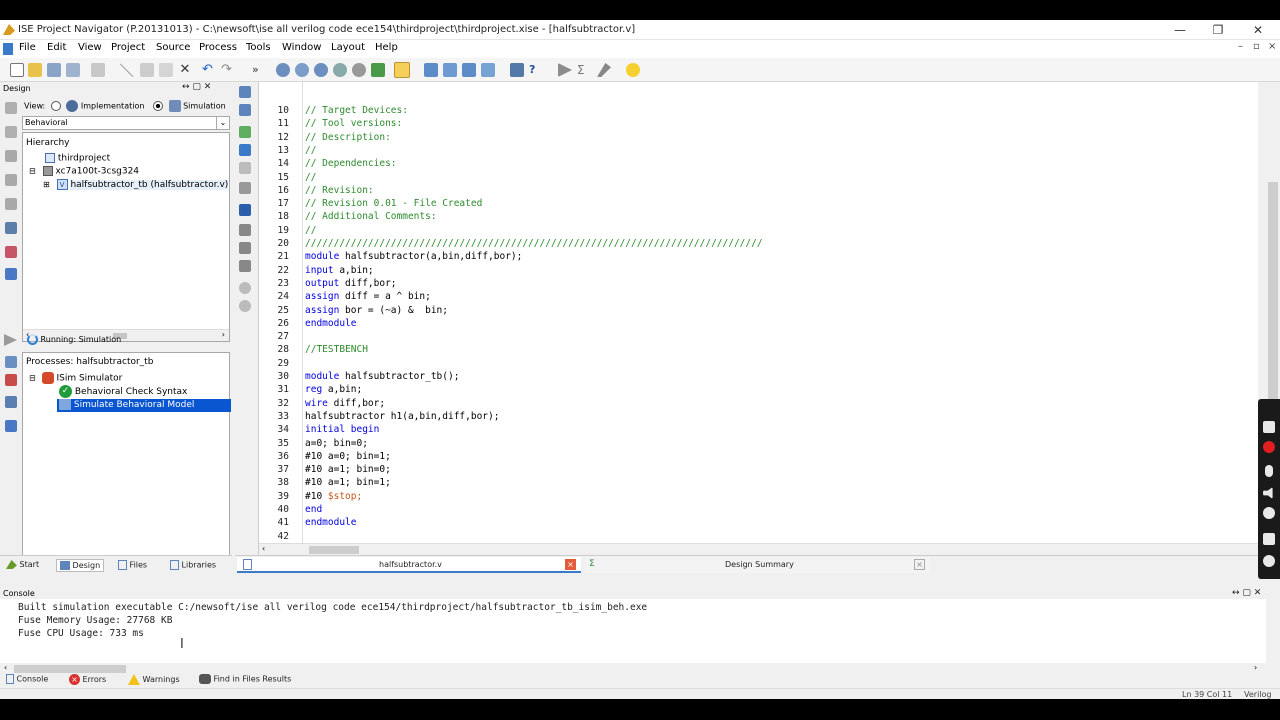  What do you see at coordinates (54, 70) in the screenshot?
I see `save-icon` at bounding box center [54, 70].